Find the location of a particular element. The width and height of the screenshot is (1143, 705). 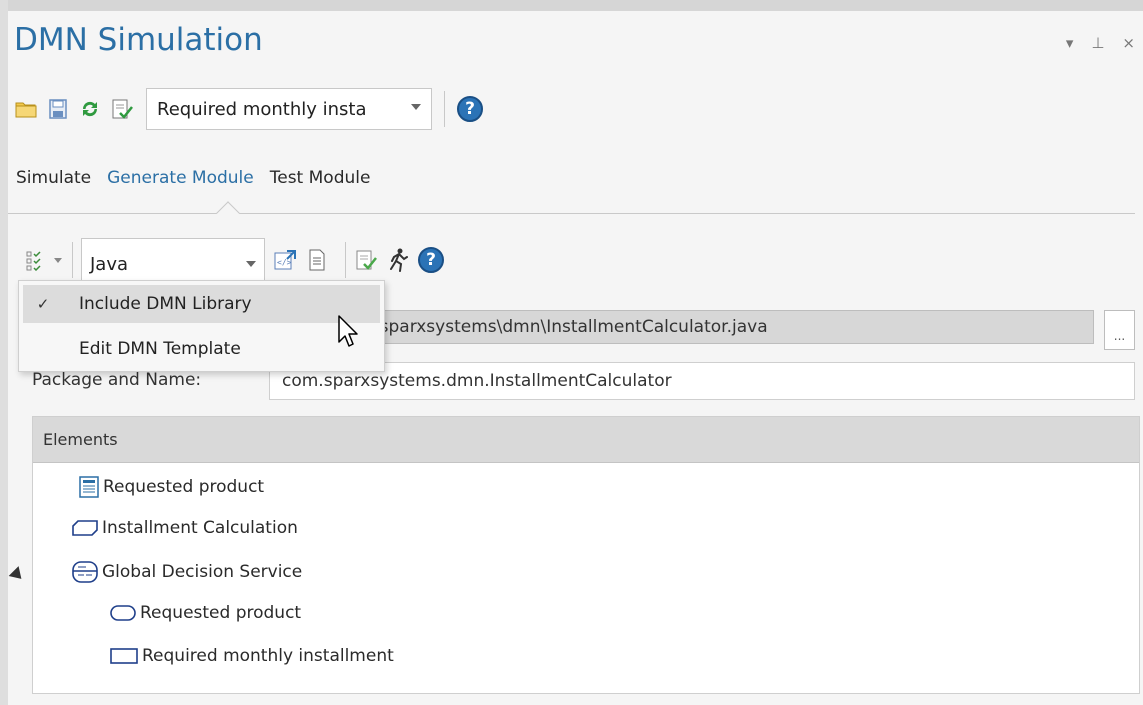

options-menu: ✓ Include DMN Library Edit DMN Template is located at coordinates (201, 326).